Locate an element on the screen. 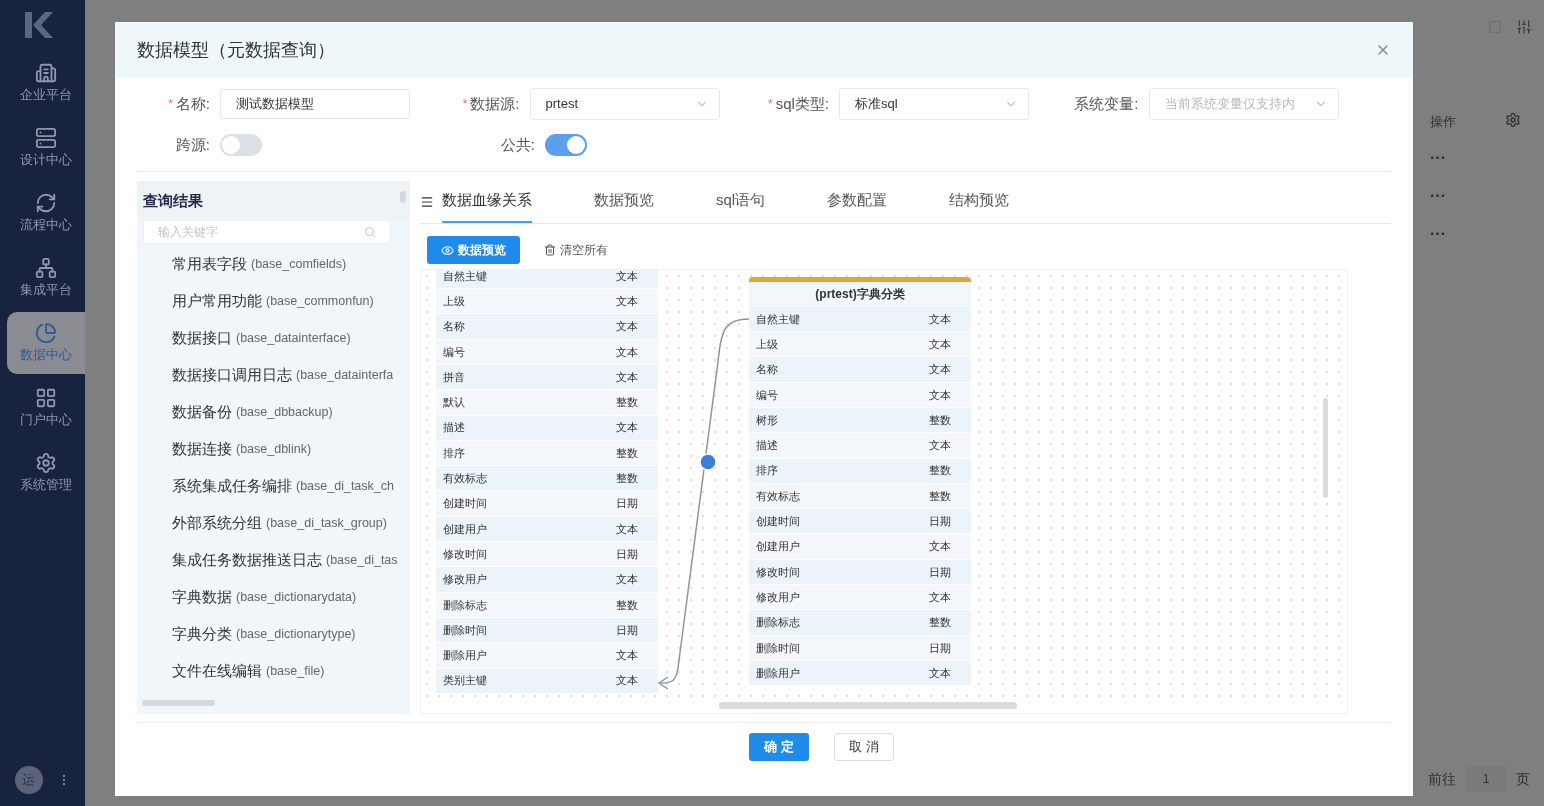 This screenshot has height=806, width=1544. cancel-button: 取 消 is located at coordinates (864, 747).